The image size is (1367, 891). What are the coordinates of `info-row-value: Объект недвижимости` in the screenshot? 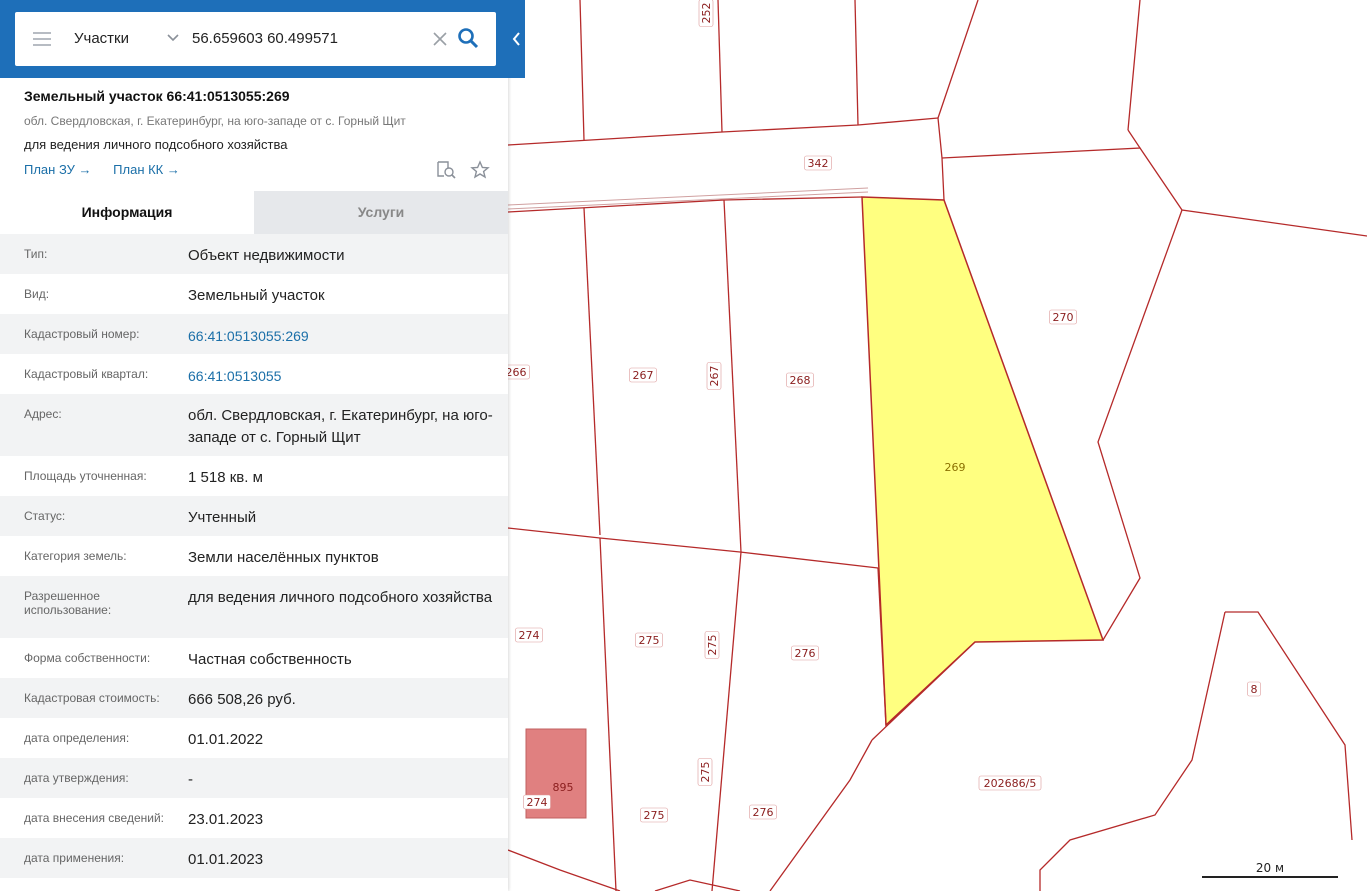 It's located at (266, 255).